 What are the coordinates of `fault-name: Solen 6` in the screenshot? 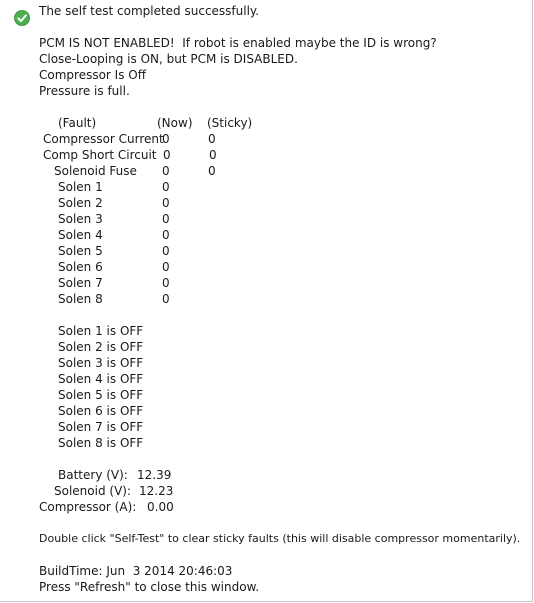 It's located at (80, 267).